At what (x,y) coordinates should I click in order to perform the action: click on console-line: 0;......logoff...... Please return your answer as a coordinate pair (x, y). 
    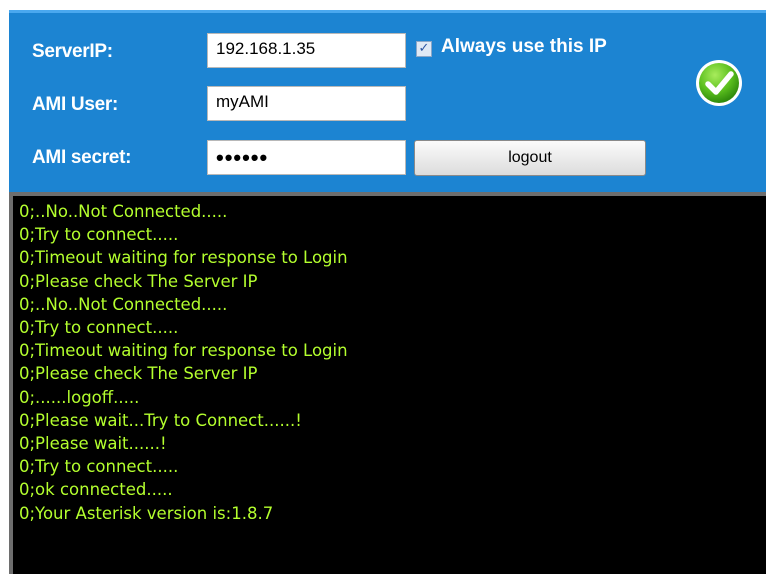
    Looking at the image, I should click on (79, 397).